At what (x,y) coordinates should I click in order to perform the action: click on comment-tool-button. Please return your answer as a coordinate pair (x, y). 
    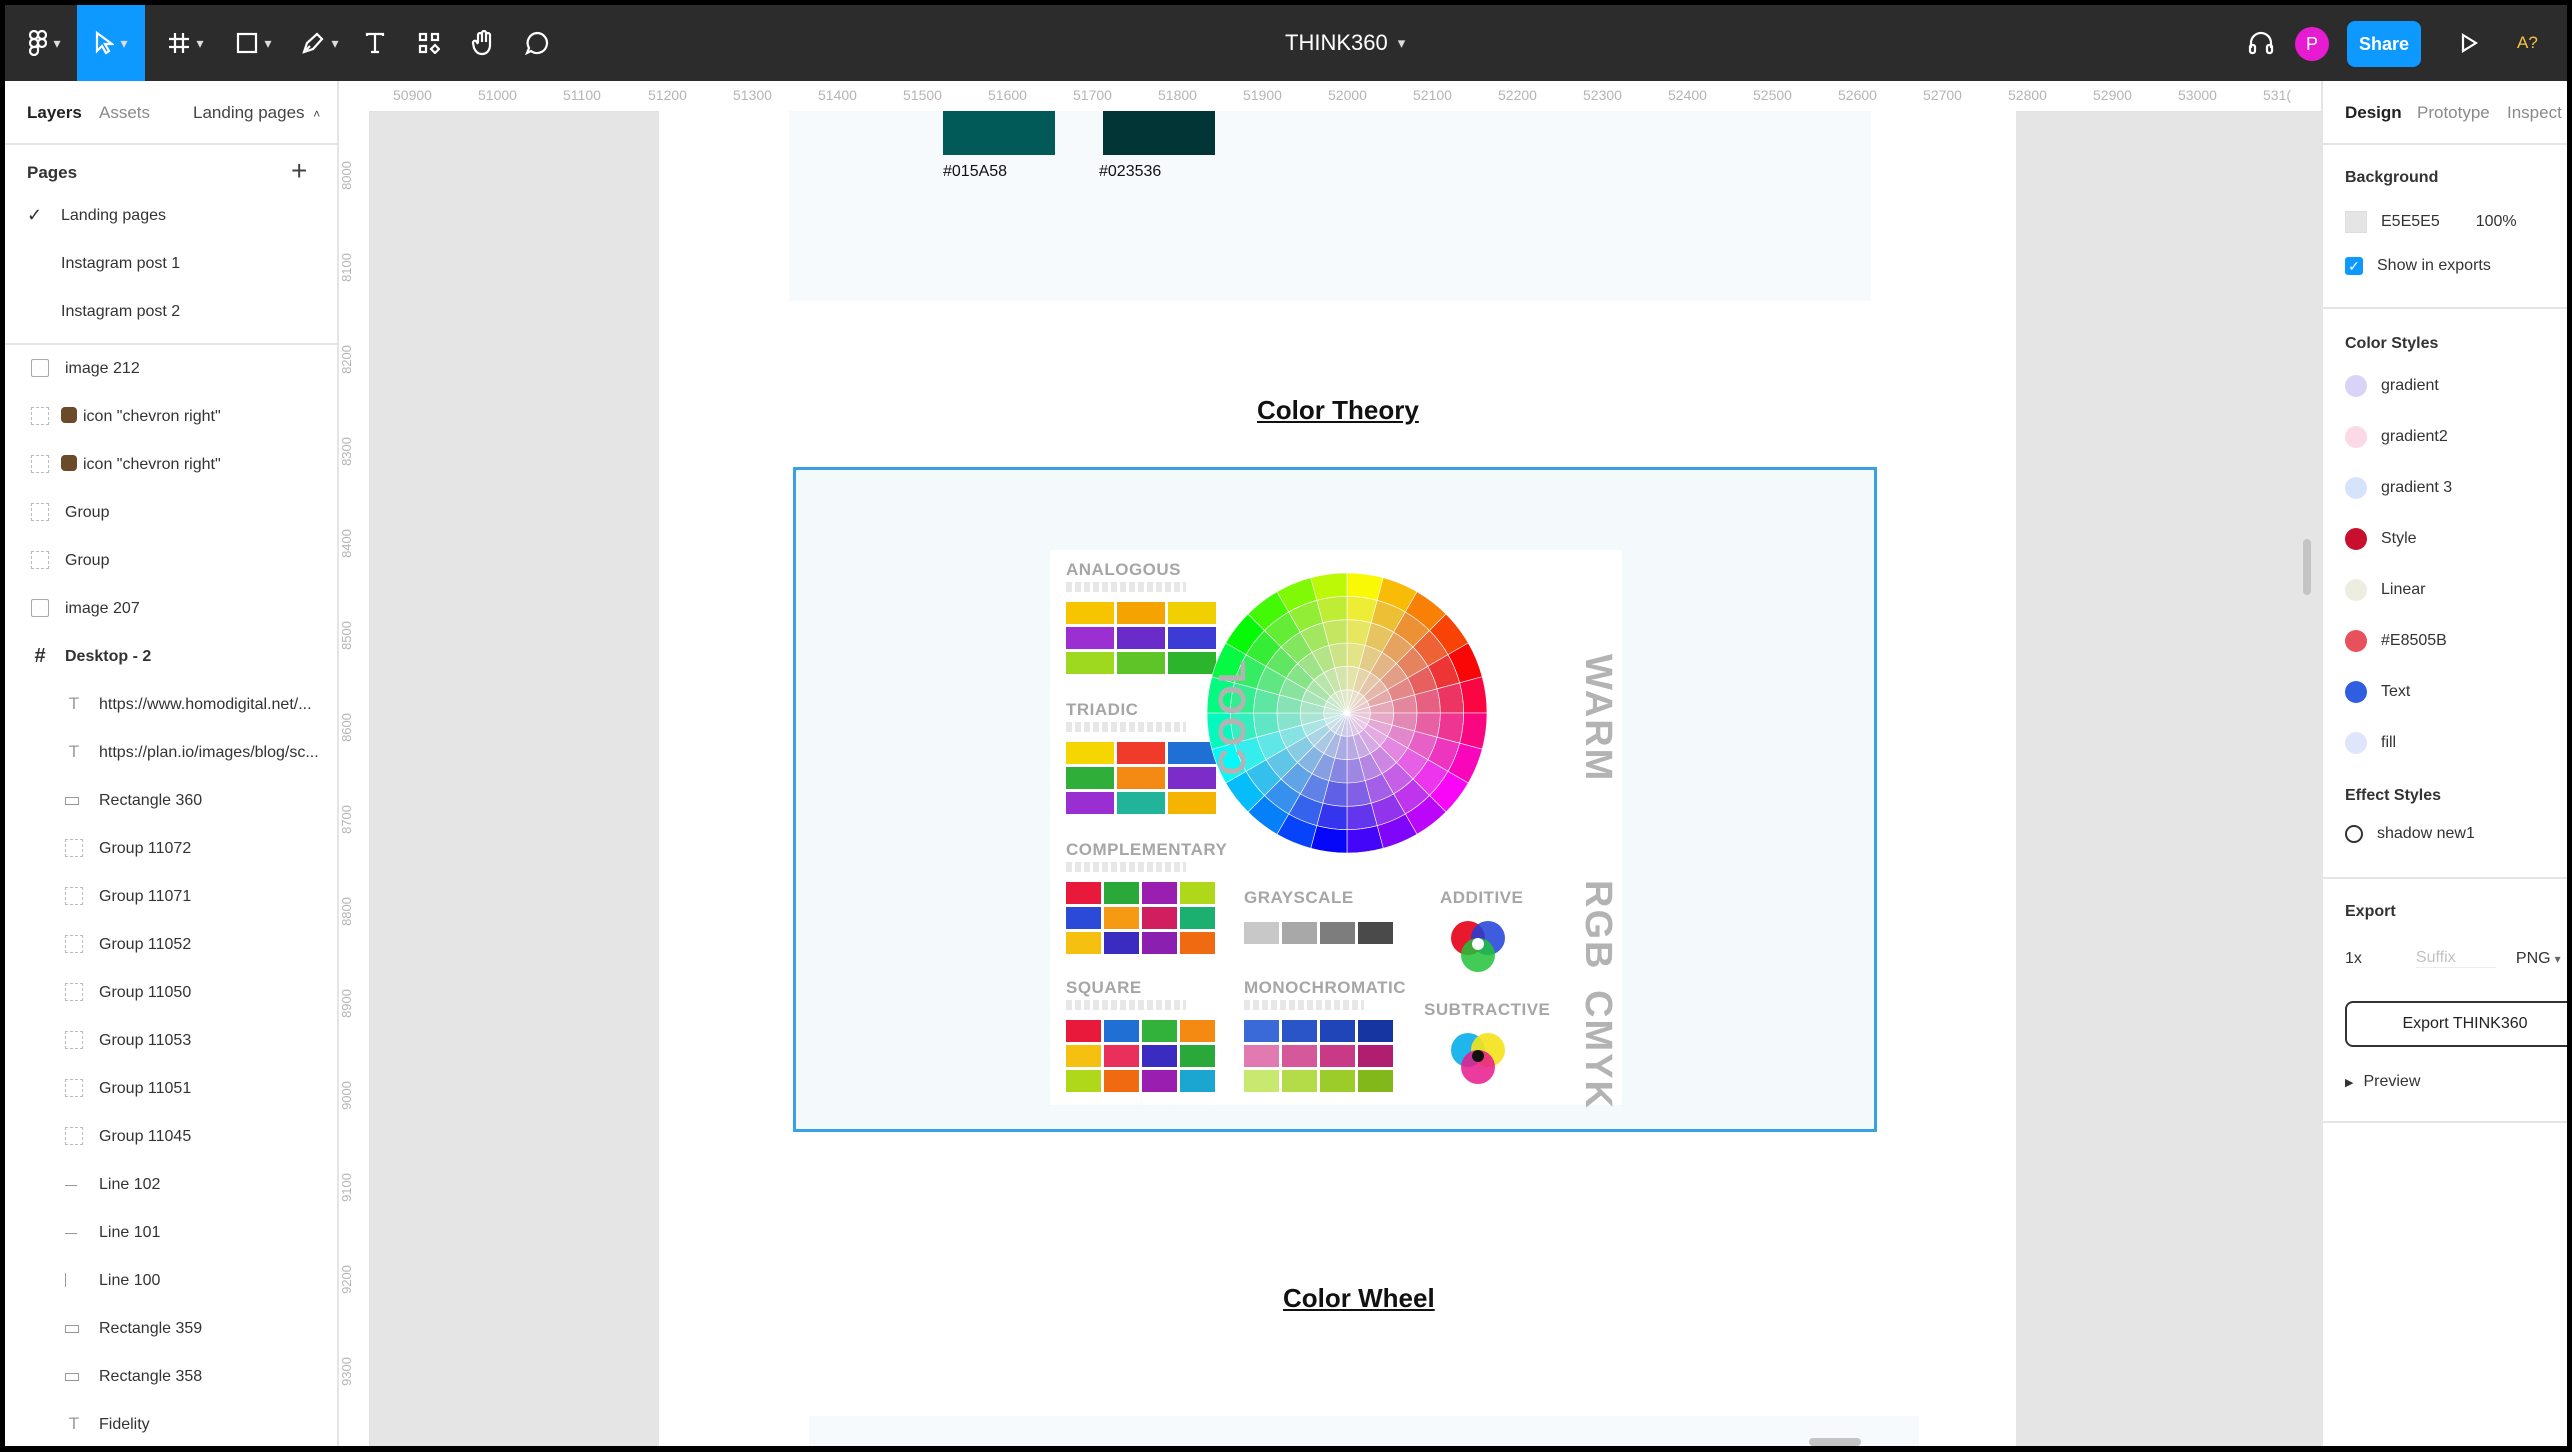
    Looking at the image, I should click on (537, 43).